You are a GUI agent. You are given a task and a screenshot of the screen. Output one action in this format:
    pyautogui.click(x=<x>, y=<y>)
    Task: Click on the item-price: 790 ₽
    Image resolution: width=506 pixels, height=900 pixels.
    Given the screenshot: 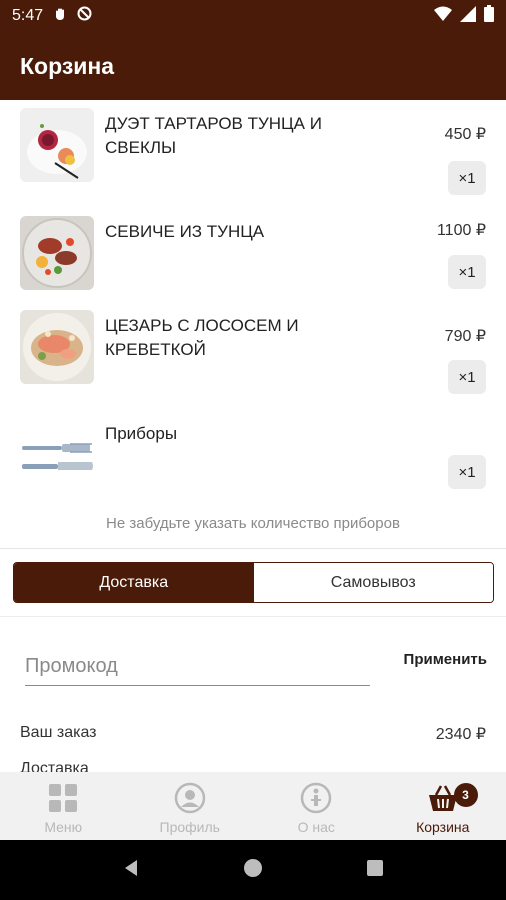 What is the action you would take?
    pyautogui.click(x=465, y=336)
    